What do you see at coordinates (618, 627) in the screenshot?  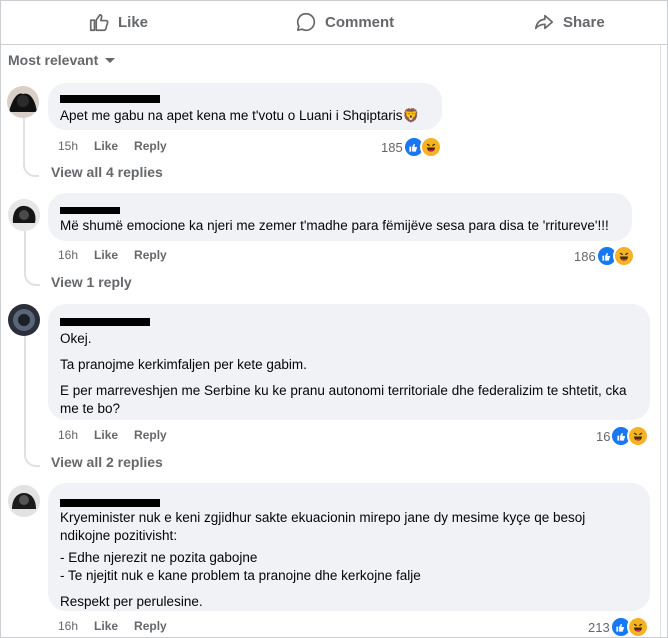 I see `comment-reactions: 213` at bounding box center [618, 627].